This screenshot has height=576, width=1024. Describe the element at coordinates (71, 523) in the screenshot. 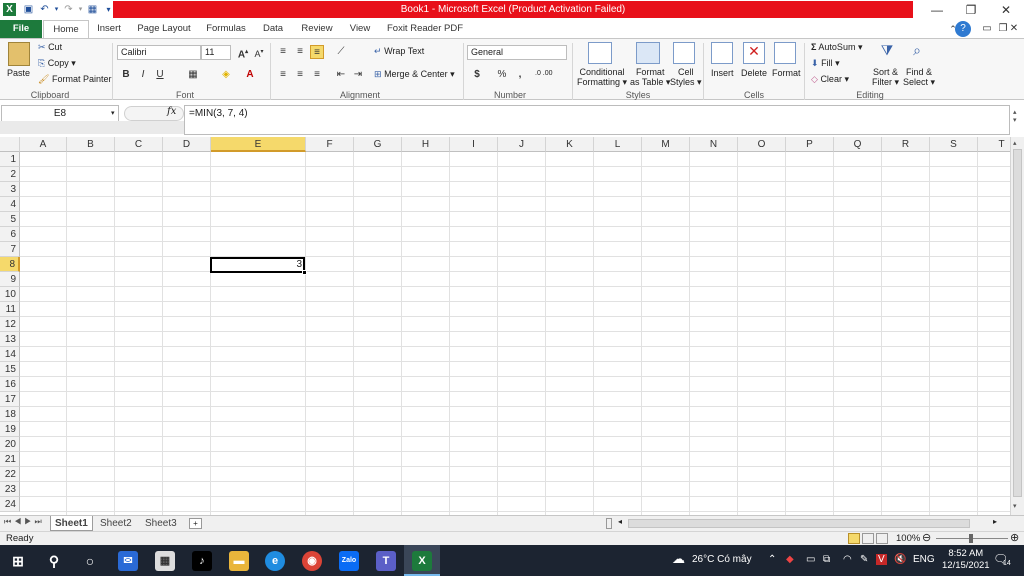

I see `sheet-tab-1: Sheet1` at that location.